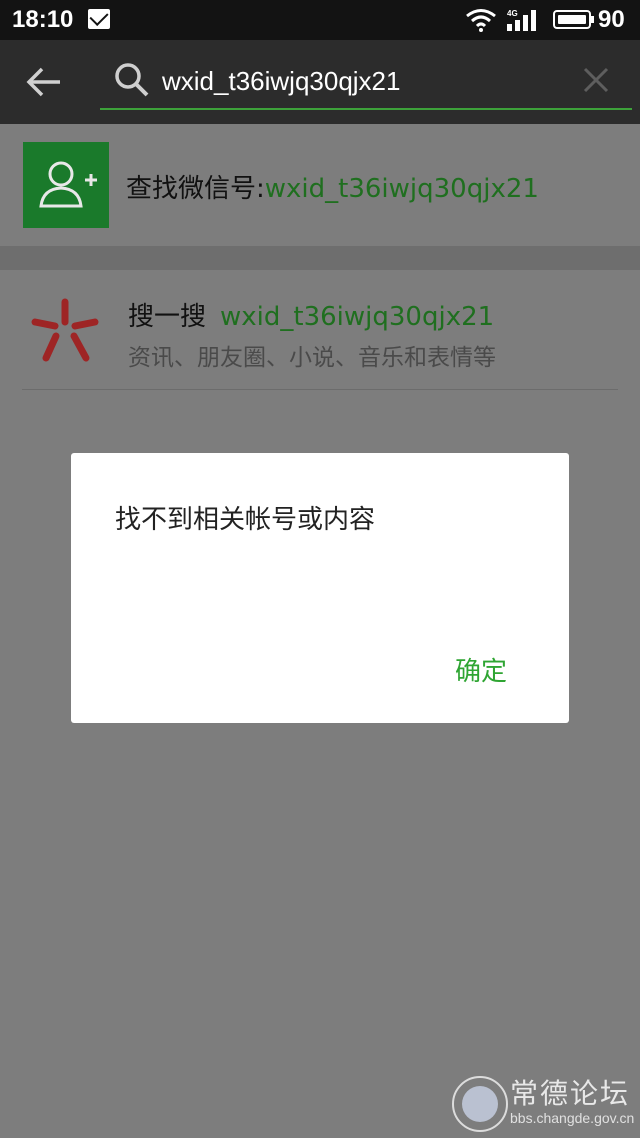  I want to click on sou-yi-sou-row: 搜一搜 wxid_t36iwjq30qjx21 资讯、朋友圈、小说、音乐和表情等, so click(320, 330).